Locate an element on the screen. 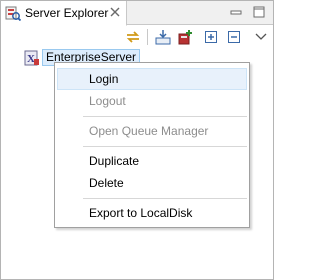 This screenshot has height=280, width=320. collapse-all-icon is located at coordinates (234, 37).